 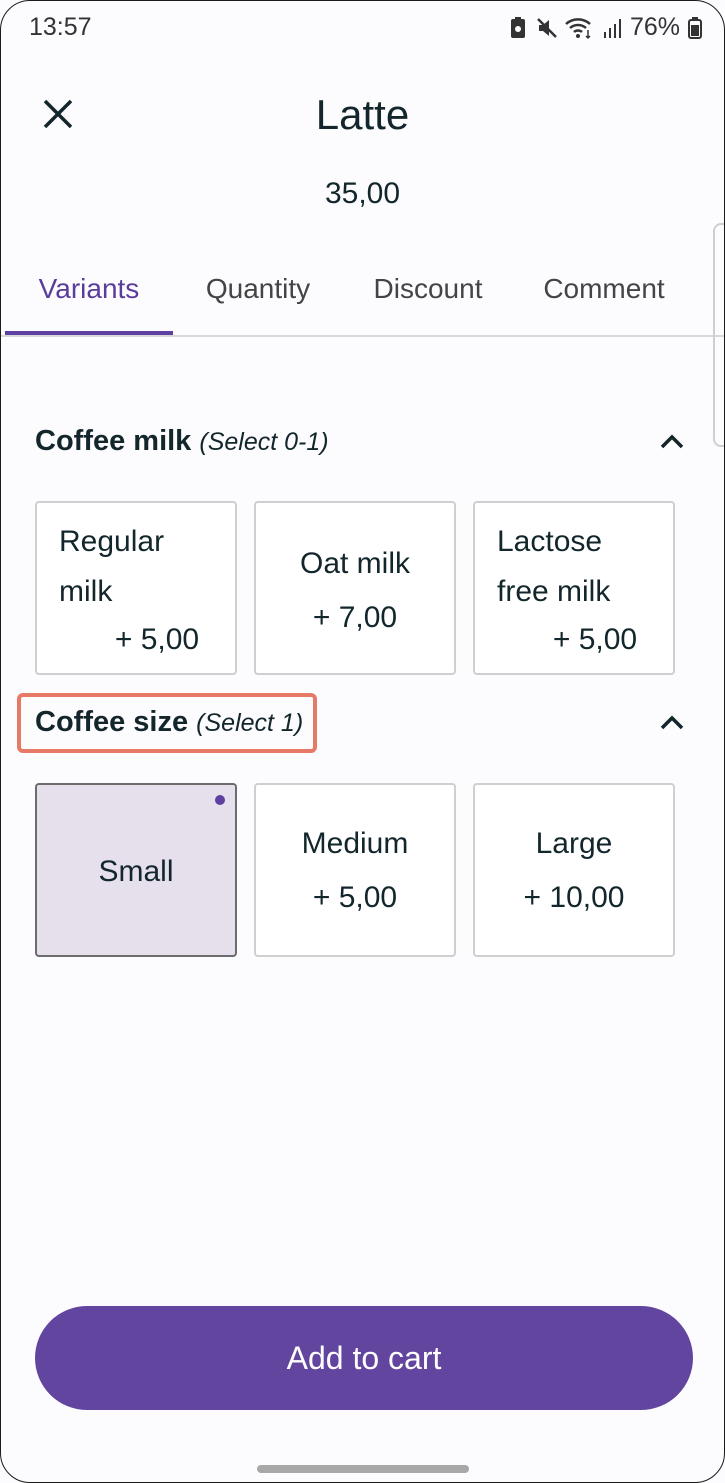 I want to click on battery-percentage: 76%, so click(x=654, y=27).